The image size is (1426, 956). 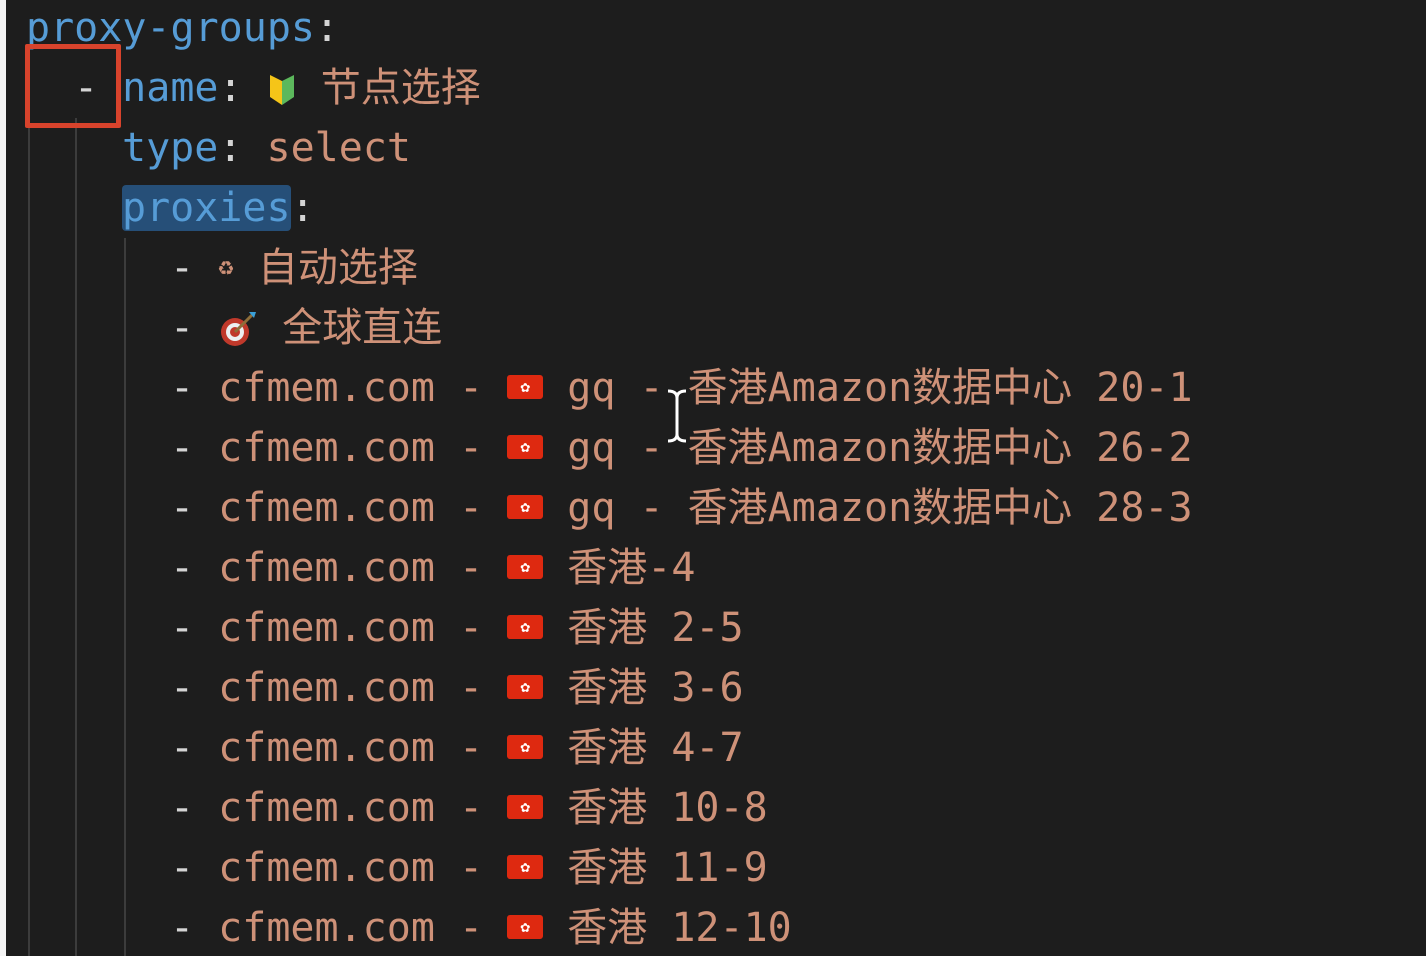 I want to click on proxy-list-item: - cfmem.com - 香港 3-6, so click(x=457, y=688).